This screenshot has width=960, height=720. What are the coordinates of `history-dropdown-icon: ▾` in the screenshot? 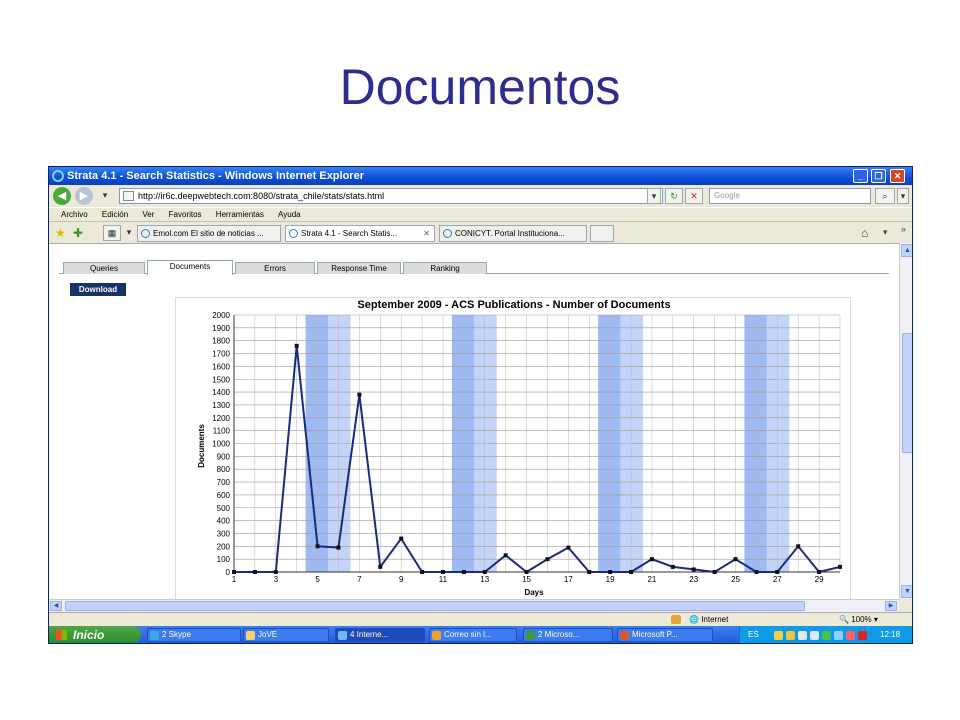 It's located at (105, 196).